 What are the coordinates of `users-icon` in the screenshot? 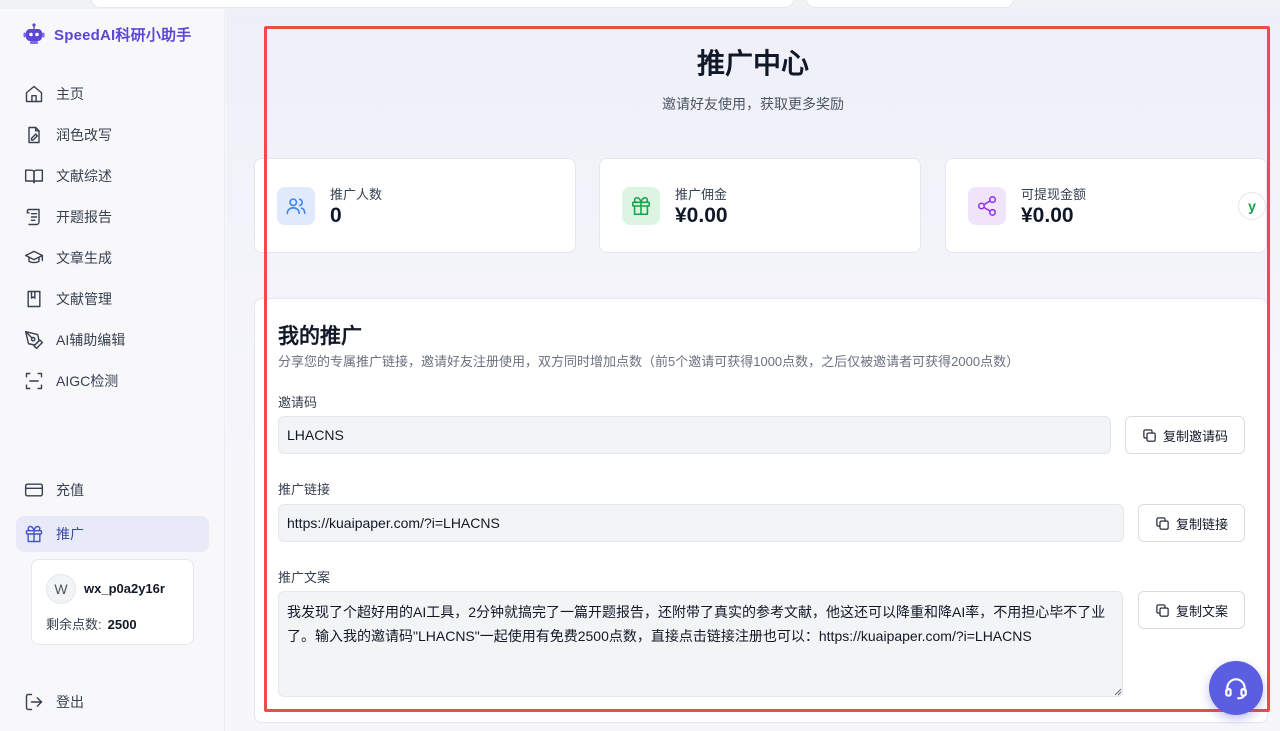 It's located at (296, 206).